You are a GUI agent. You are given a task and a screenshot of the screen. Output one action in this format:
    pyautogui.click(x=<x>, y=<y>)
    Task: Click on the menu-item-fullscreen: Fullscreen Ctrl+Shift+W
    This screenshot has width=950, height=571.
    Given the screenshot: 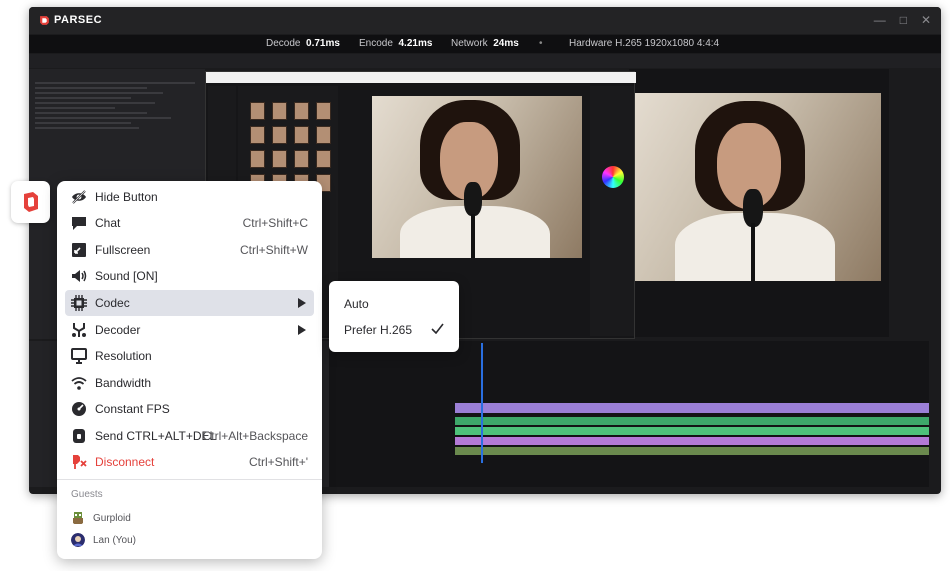 What is the action you would take?
    pyautogui.click(x=189, y=250)
    